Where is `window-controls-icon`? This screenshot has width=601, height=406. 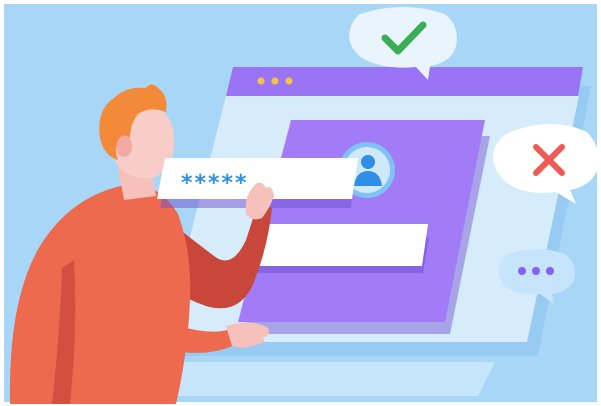 window-controls-icon is located at coordinates (275, 81).